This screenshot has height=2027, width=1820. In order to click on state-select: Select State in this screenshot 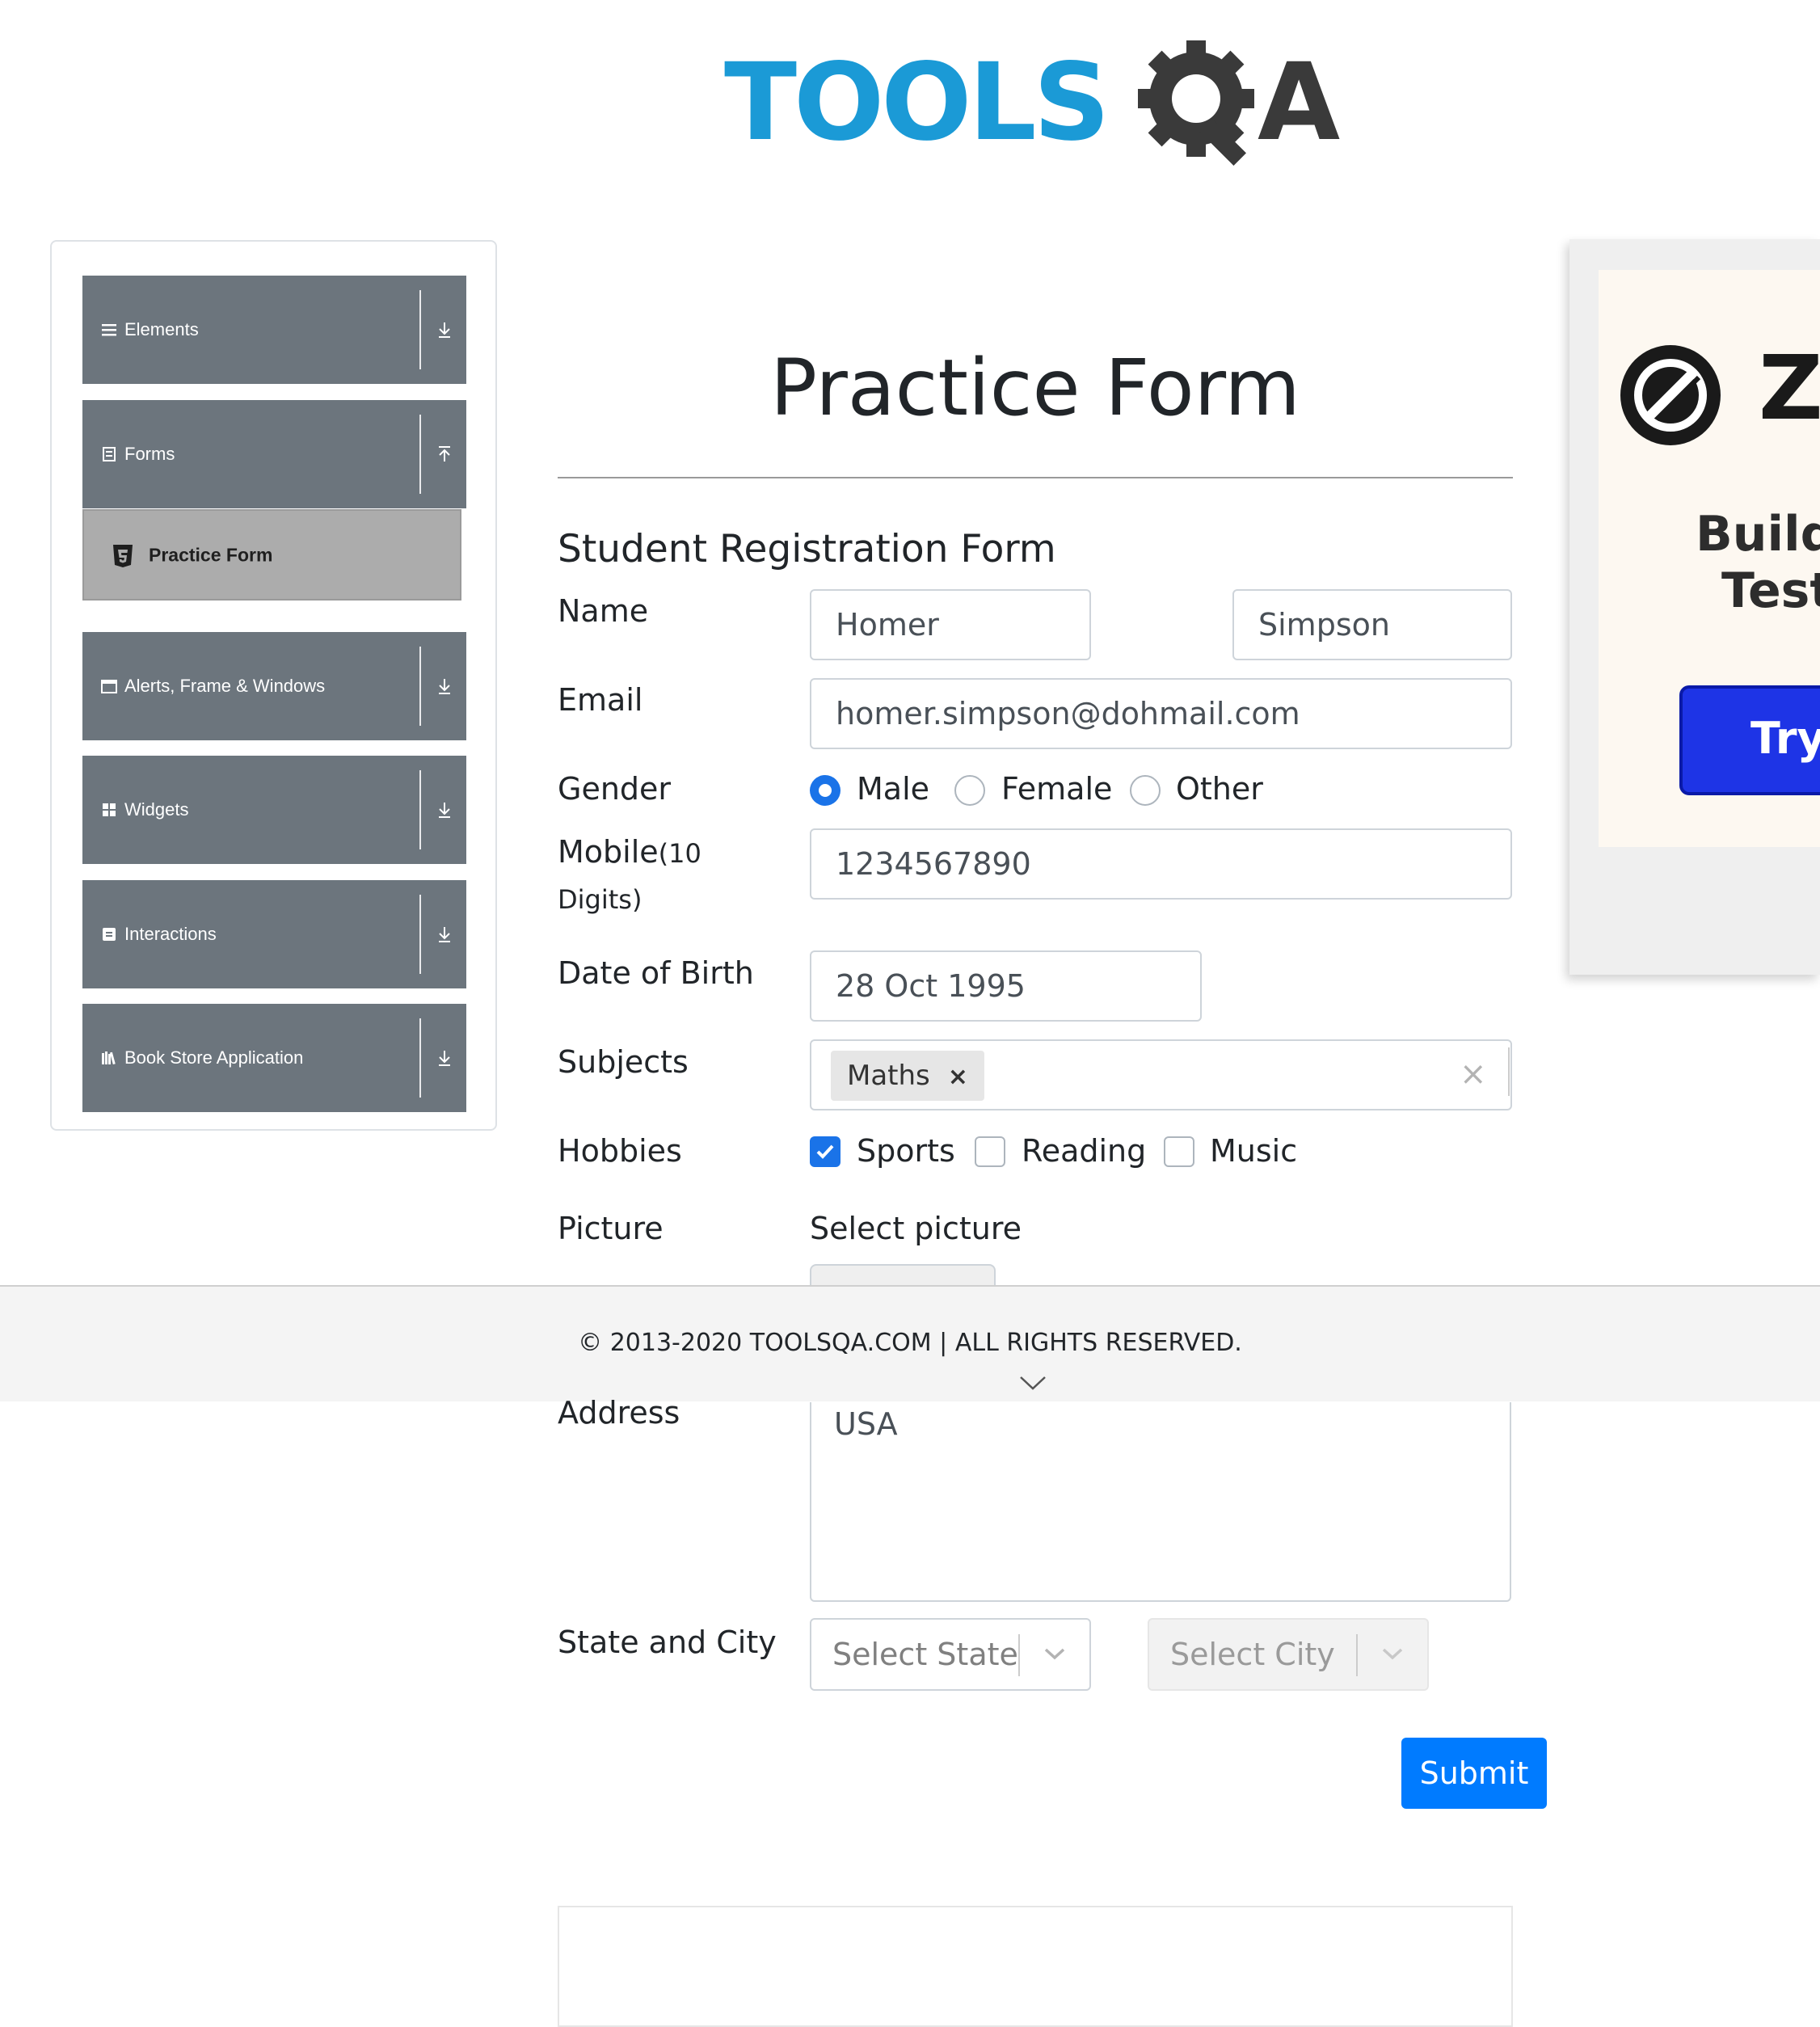, I will do `click(950, 1654)`.